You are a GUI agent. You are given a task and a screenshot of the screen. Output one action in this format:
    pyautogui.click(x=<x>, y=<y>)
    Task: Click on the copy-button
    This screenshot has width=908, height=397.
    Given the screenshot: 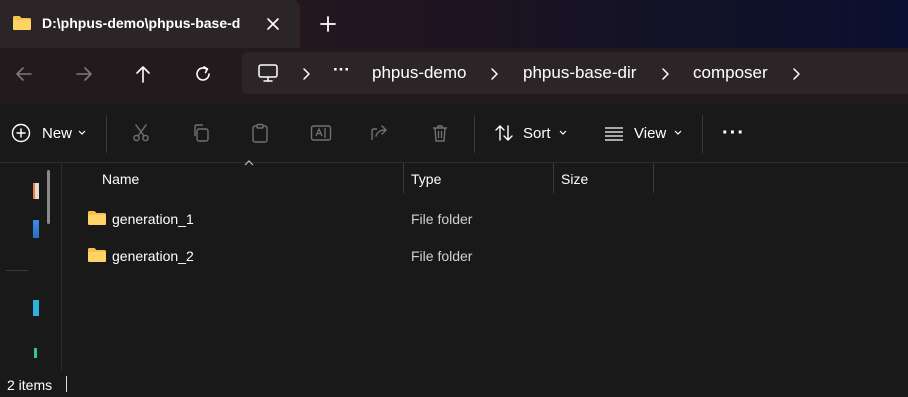 What is the action you would take?
    pyautogui.click(x=201, y=133)
    